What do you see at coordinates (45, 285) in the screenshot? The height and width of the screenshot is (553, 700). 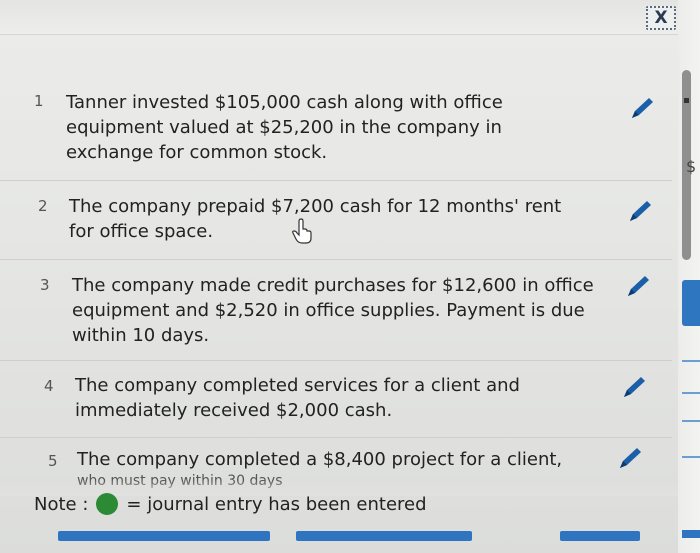 I see `transaction-number: 3` at bounding box center [45, 285].